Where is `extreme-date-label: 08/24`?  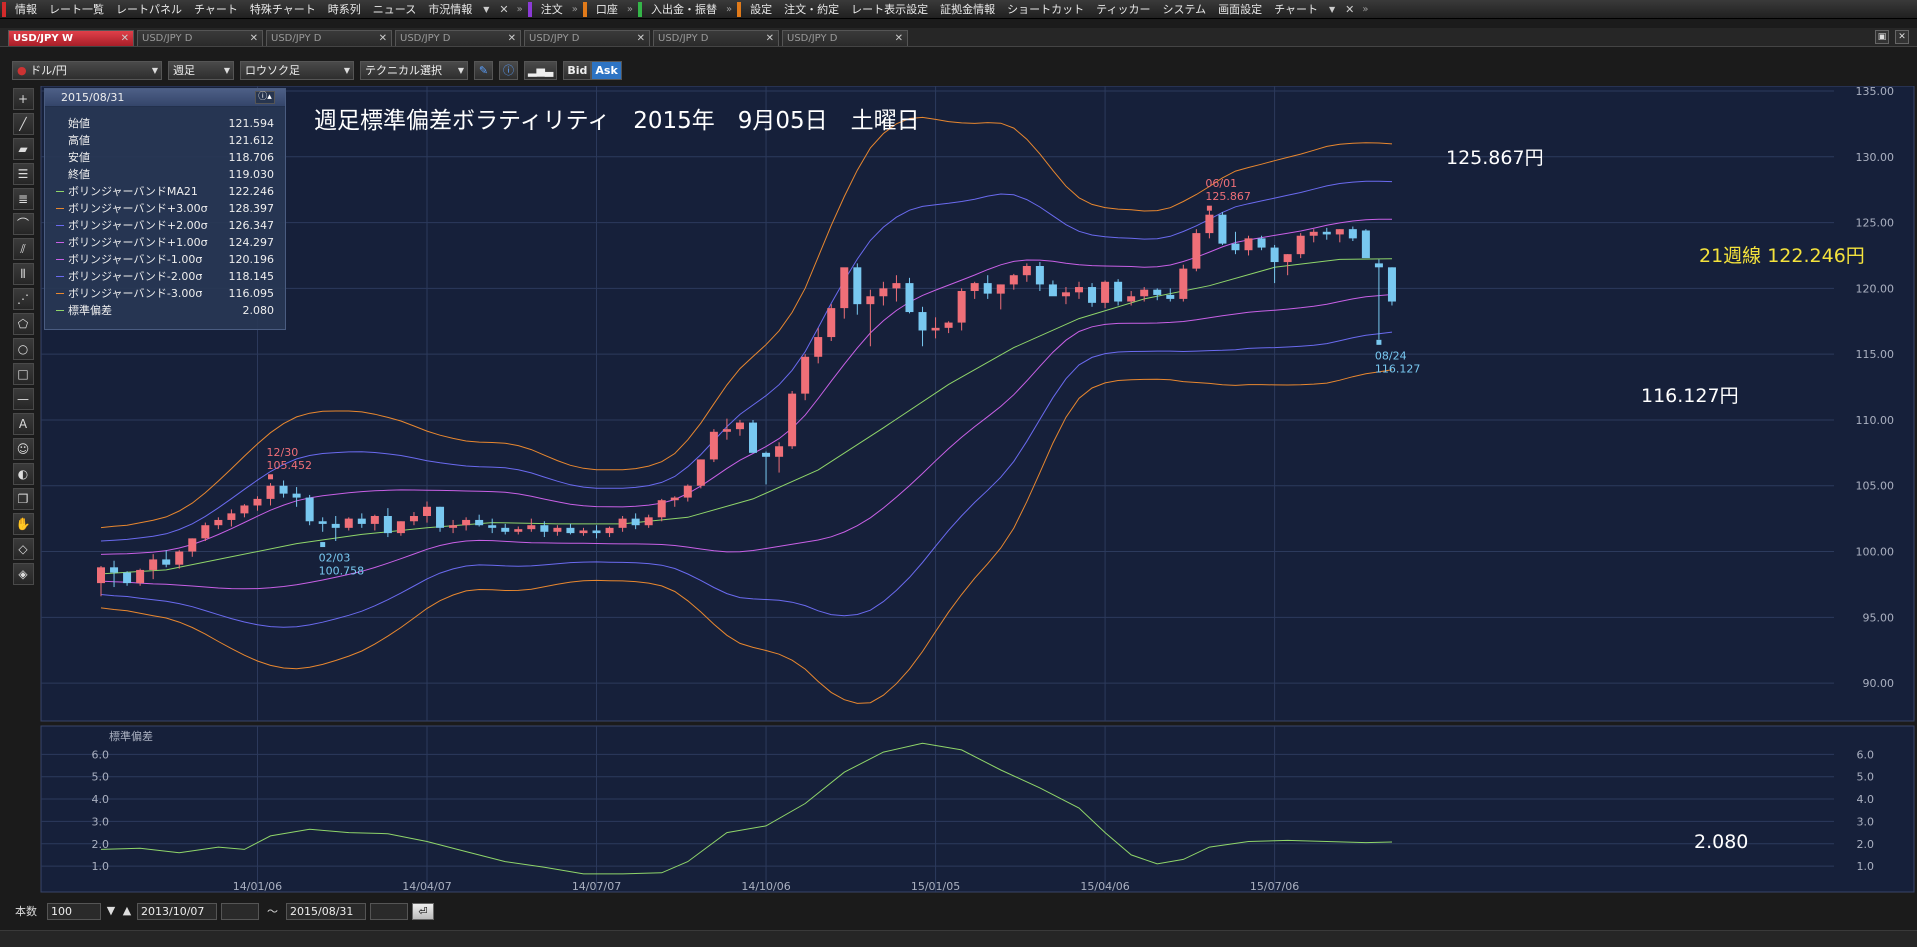
extreme-date-label: 08/24 is located at coordinates (1391, 355).